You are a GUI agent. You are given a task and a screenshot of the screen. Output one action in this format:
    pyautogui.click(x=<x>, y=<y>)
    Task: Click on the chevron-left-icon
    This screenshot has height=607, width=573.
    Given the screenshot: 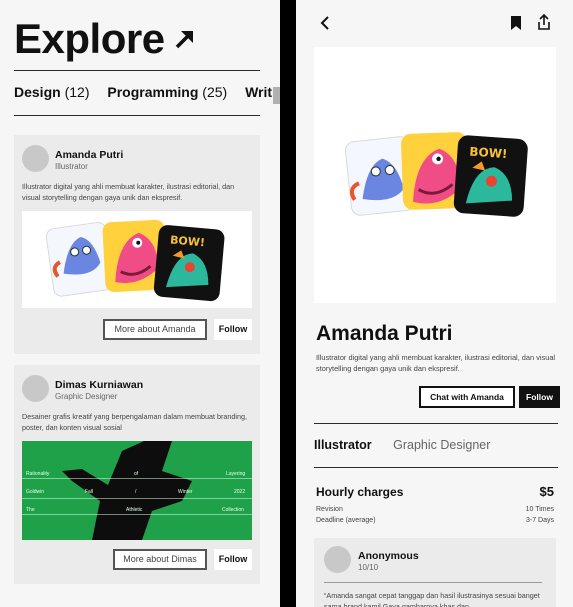 What is the action you would take?
    pyautogui.click(x=325, y=23)
    